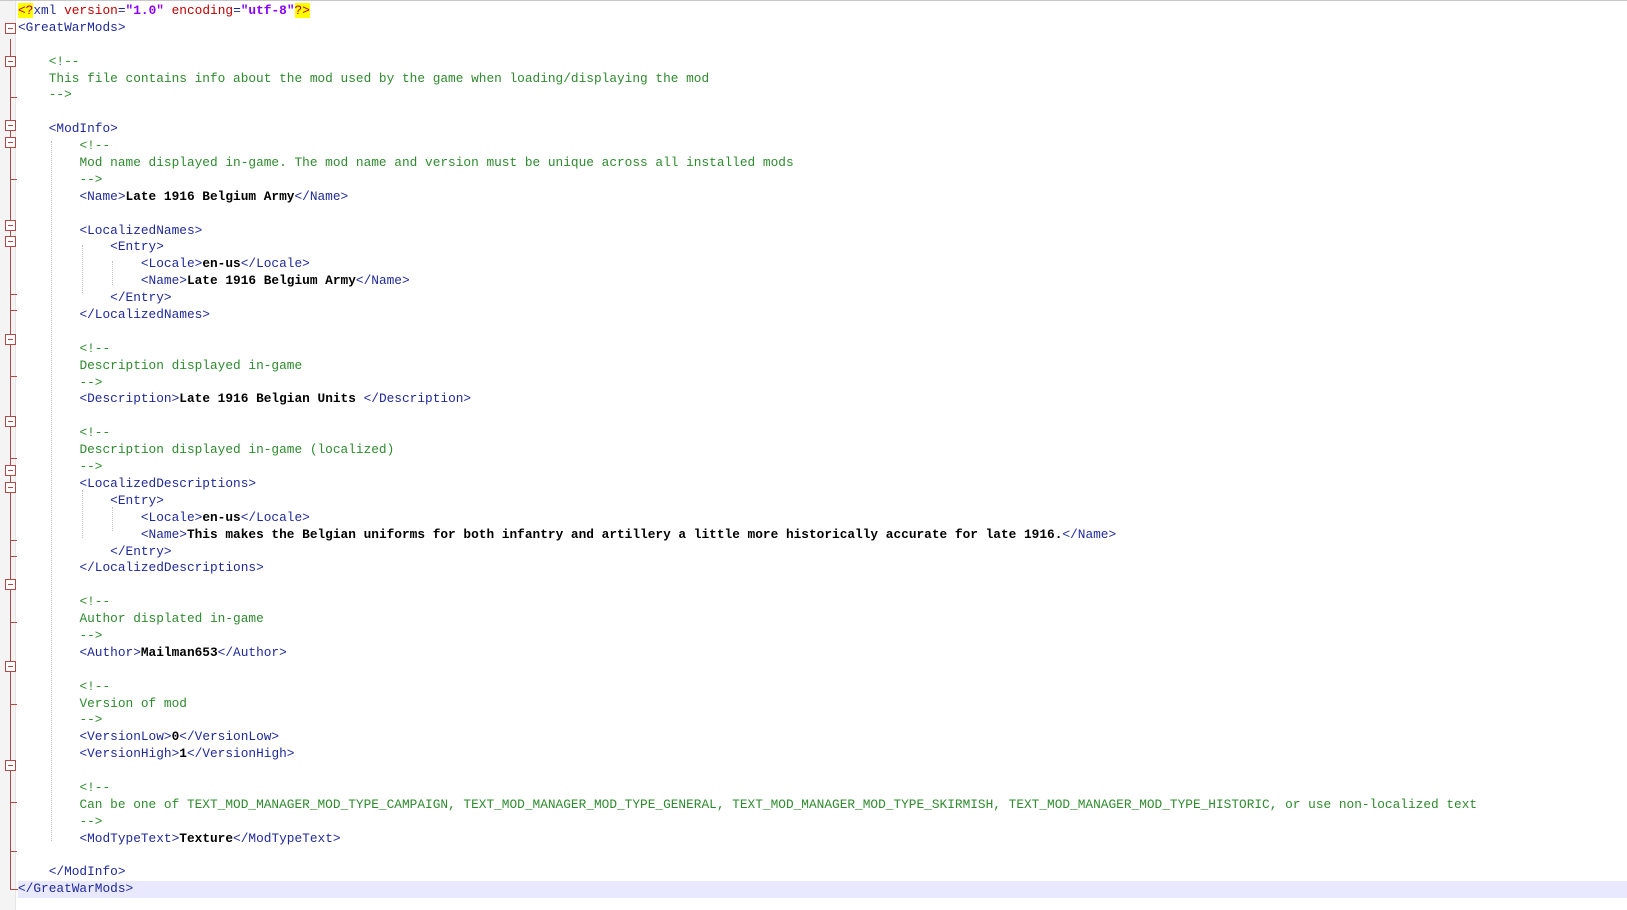 The image size is (1627, 910). What do you see at coordinates (822, 315) in the screenshot?
I see `code-line: </LocalizedNames>` at bounding box center [822, 315].